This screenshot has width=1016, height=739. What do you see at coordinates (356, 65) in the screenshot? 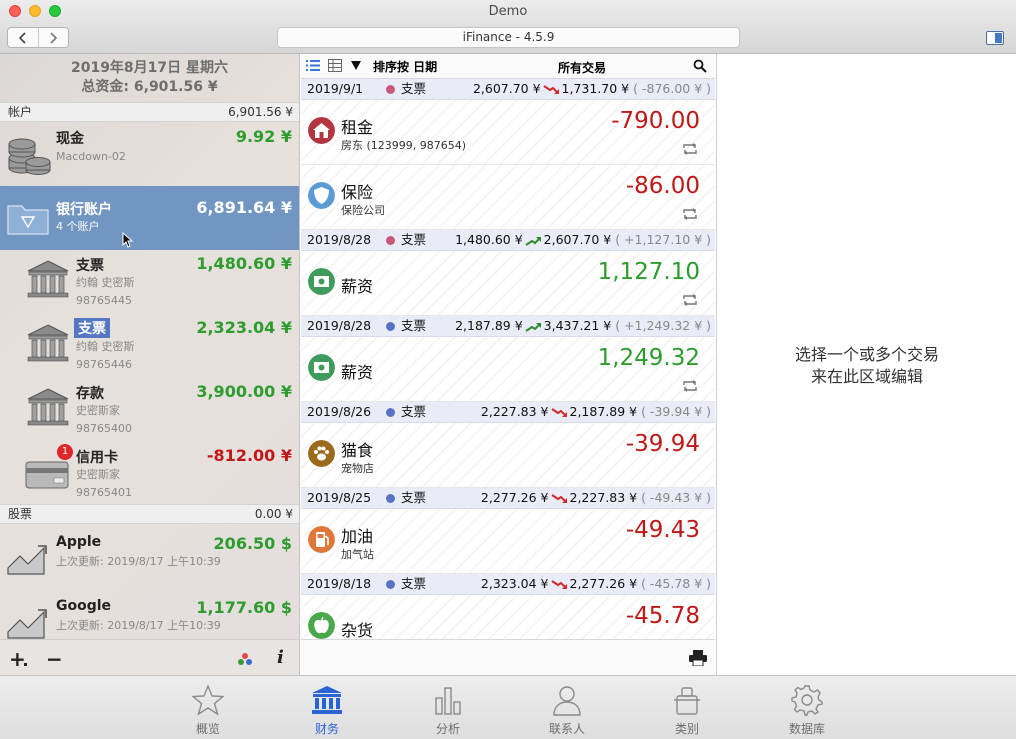
I see `sort-direction-icon` at bounding box center [356, 65].